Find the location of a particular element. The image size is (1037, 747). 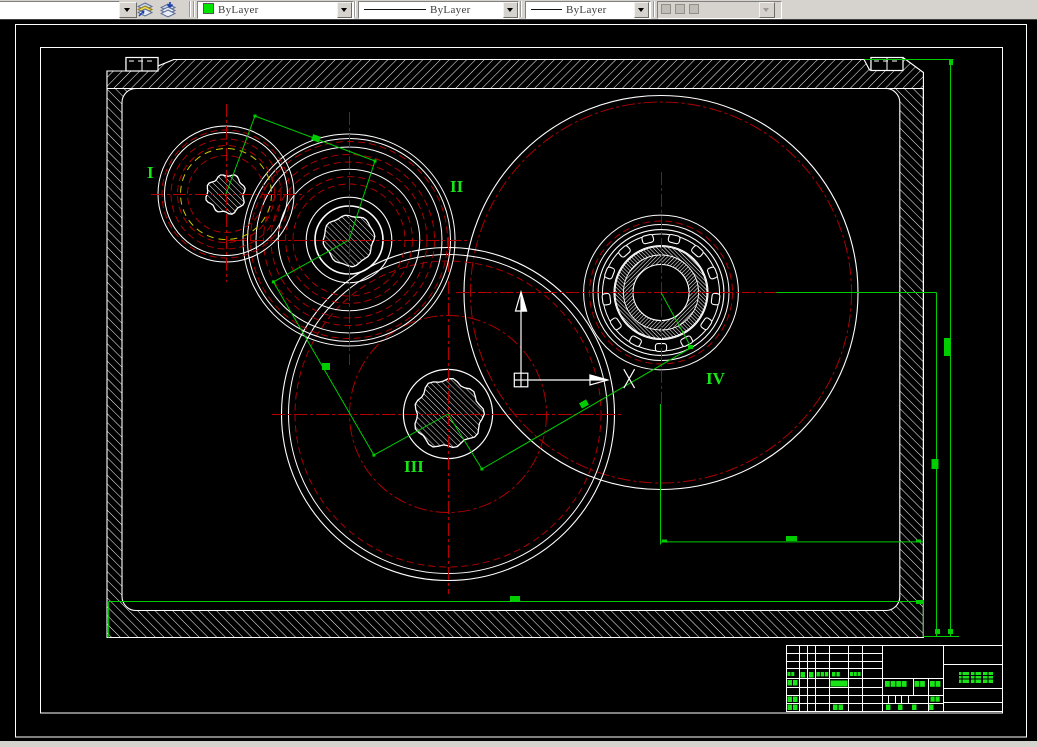

svg-text: III is located at coordinates (414, 466).